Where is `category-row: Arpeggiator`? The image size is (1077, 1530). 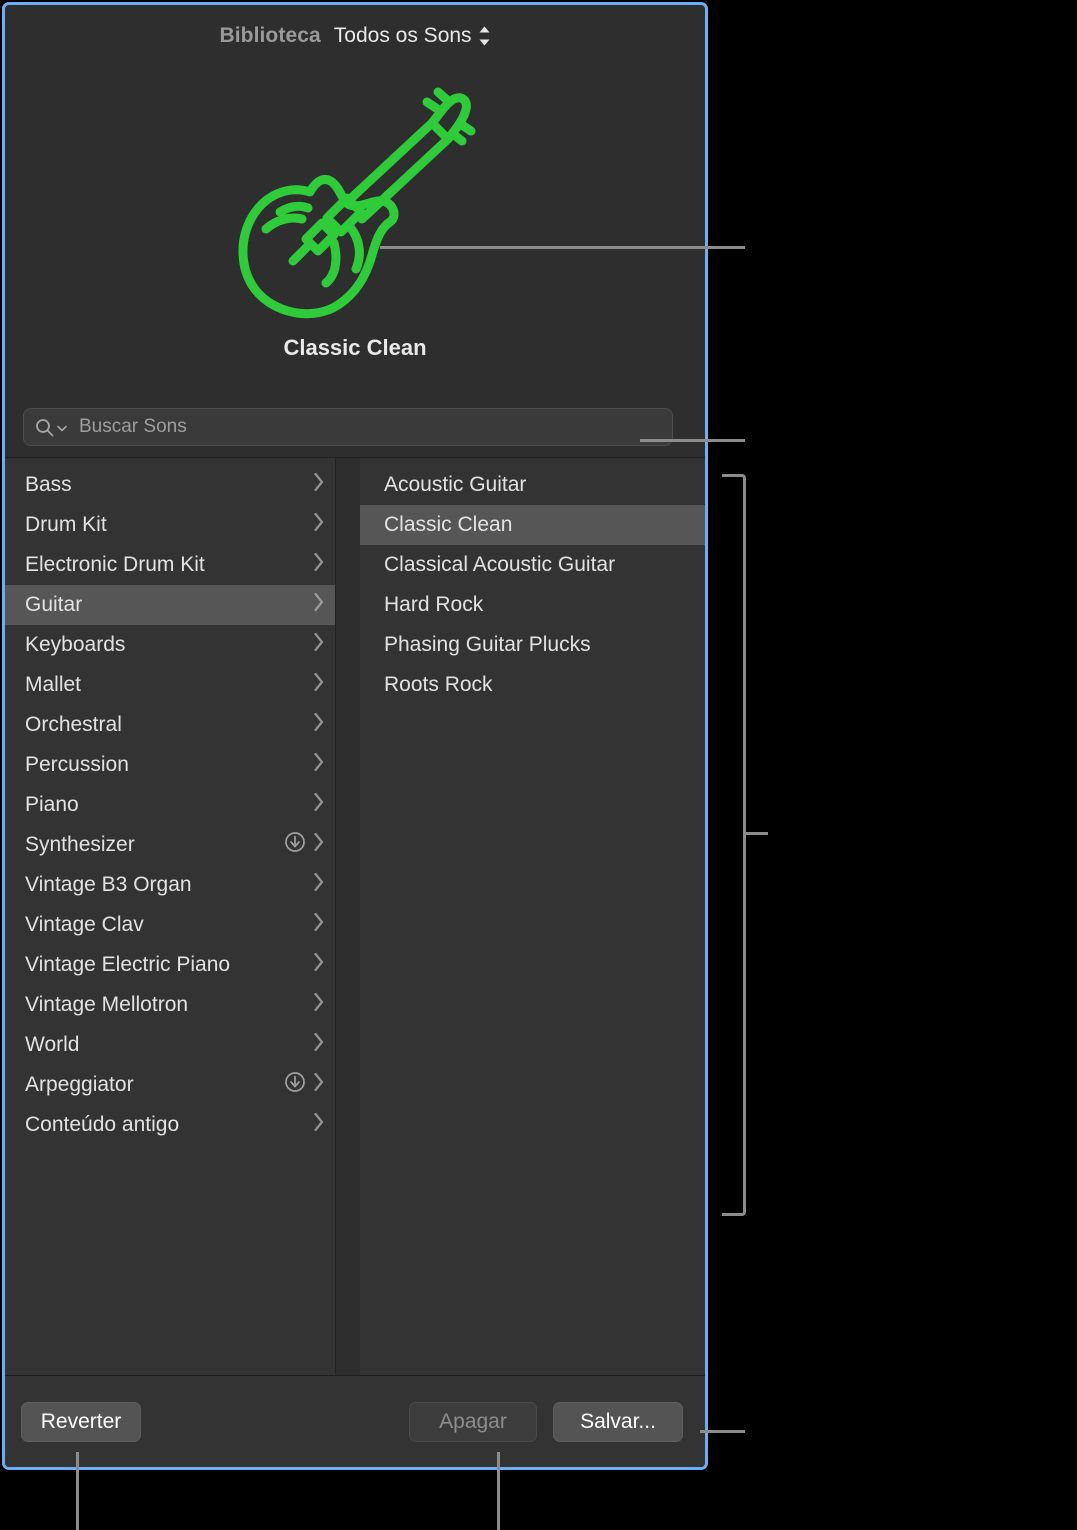 category-row: Arpeggiator is located at coordinates (170, 1085).